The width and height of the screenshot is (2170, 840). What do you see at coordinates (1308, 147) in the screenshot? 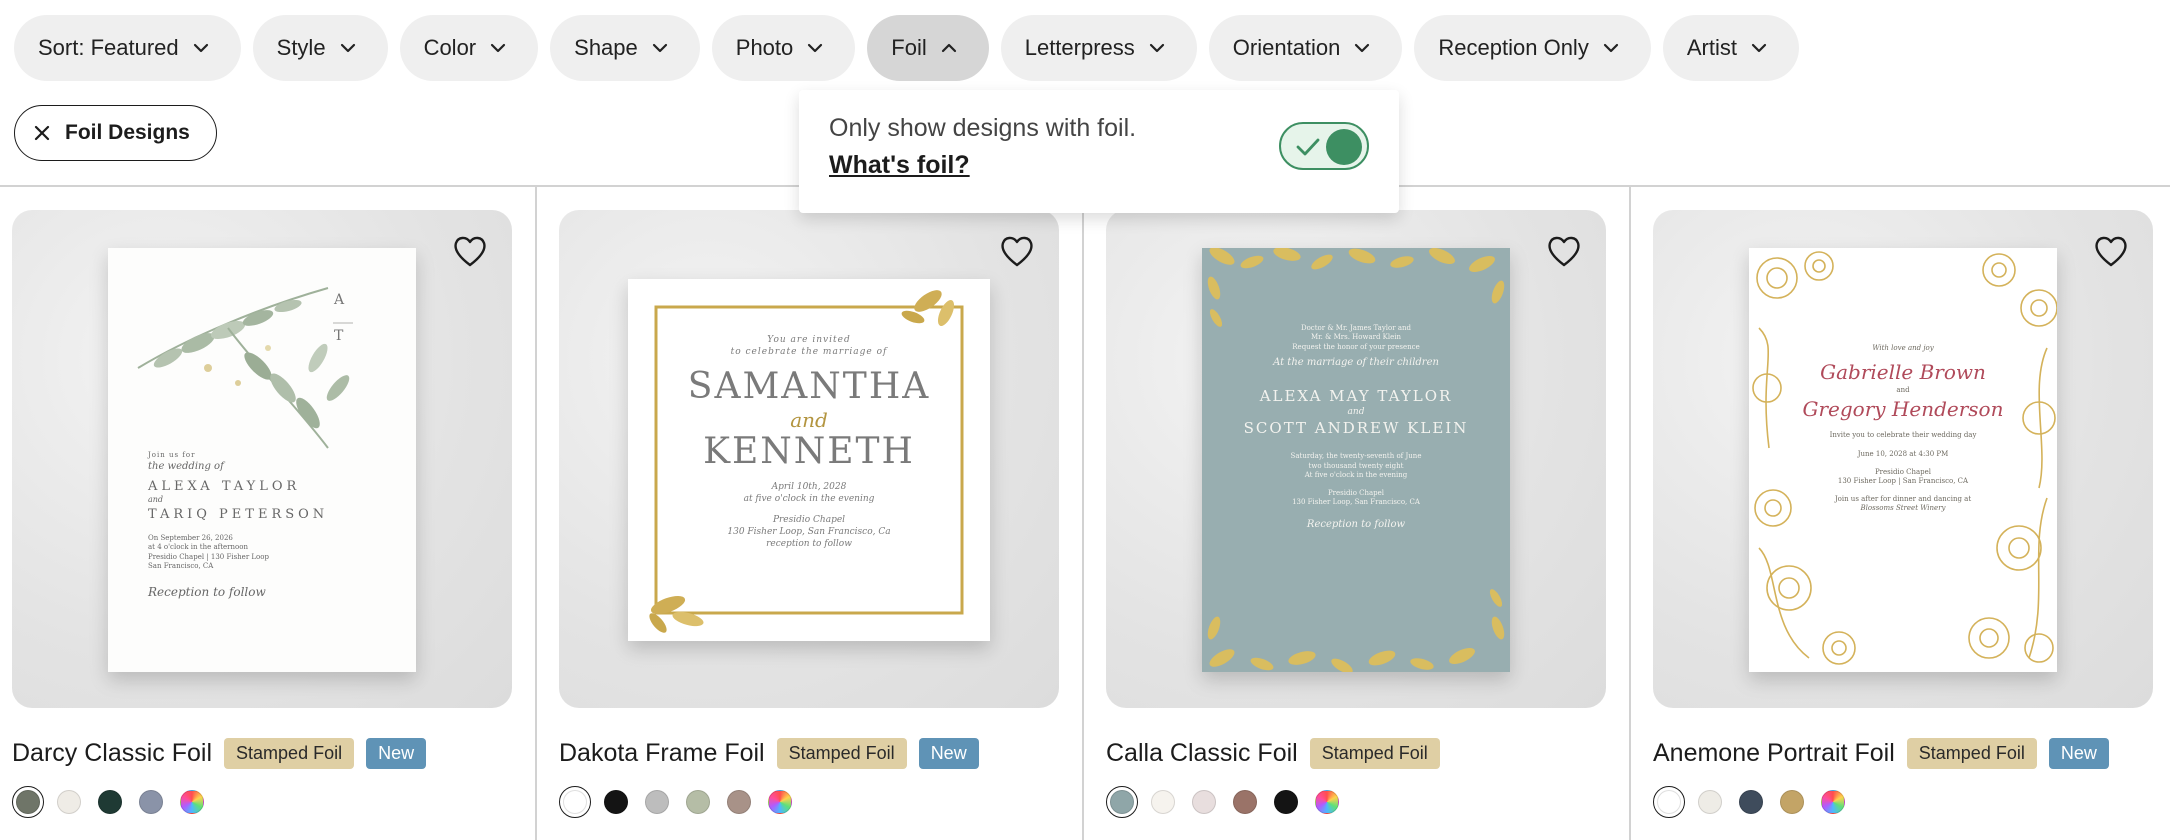
I see `check-icon` at bounding box center [1308, 147].